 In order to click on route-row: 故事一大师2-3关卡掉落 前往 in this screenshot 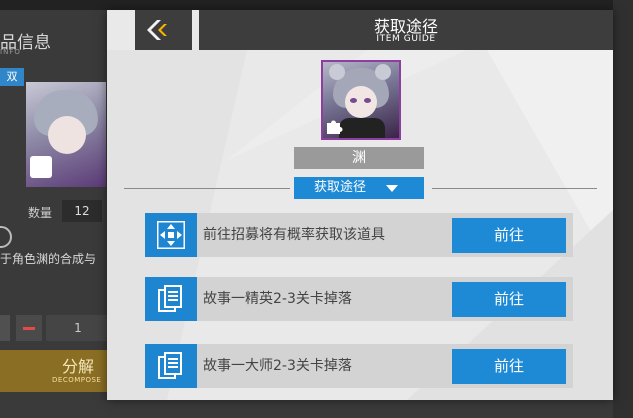, I will do `click(359, 366)`.